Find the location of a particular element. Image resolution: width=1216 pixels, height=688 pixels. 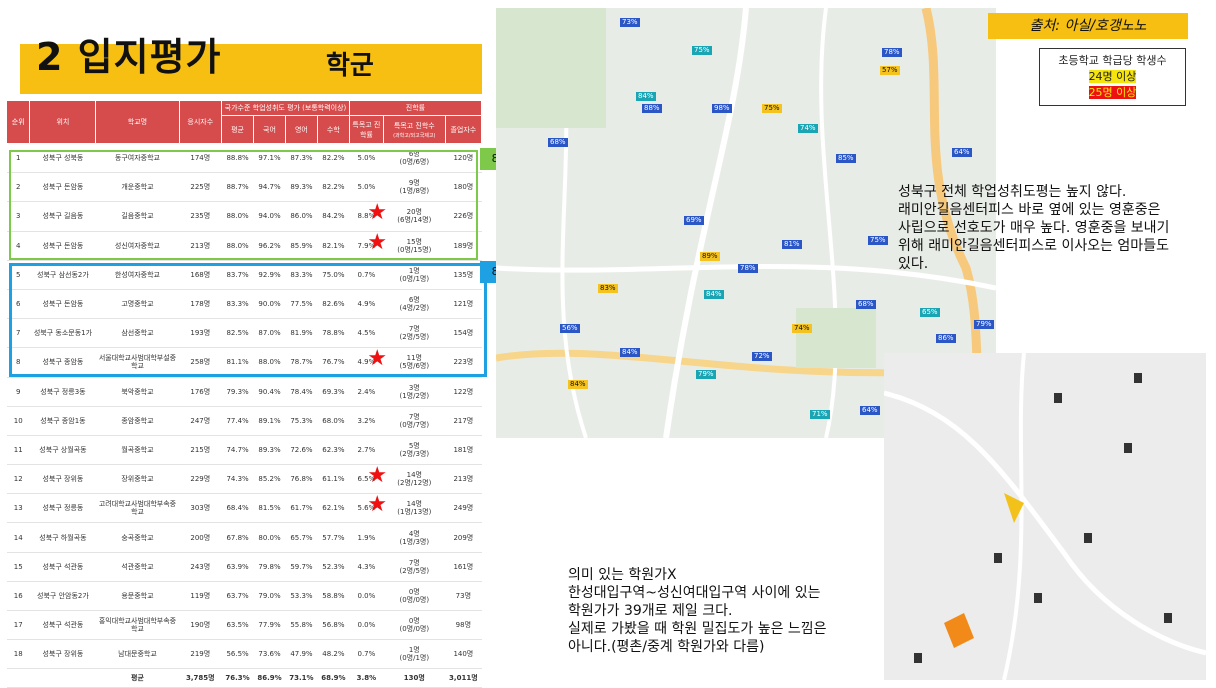

table-cell-takers: 176명 is located at coordinates (200, 392).